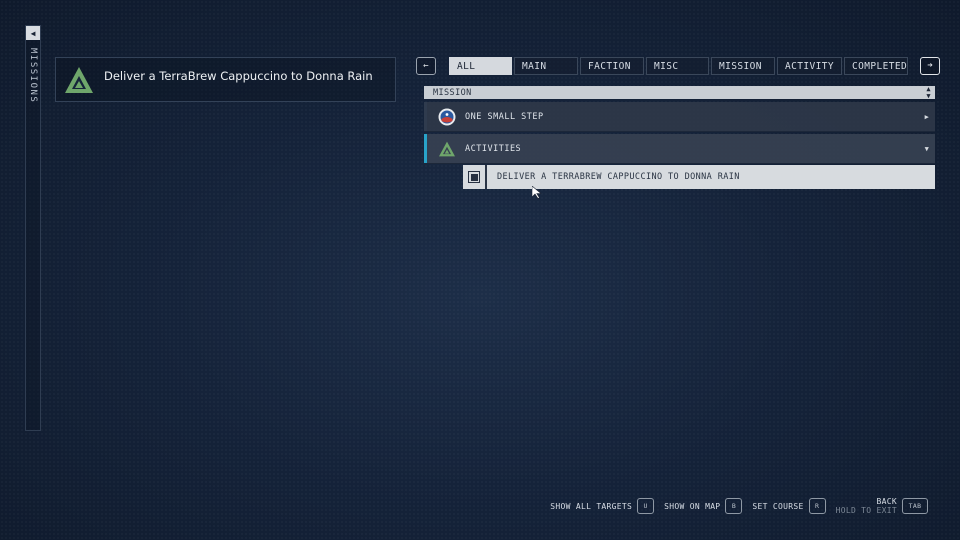 The image size is (960, 540). What do you see at coordinates (480, 66) in the screenshot?
I see `tab-all: ALL` at bounding box center [480, 66].